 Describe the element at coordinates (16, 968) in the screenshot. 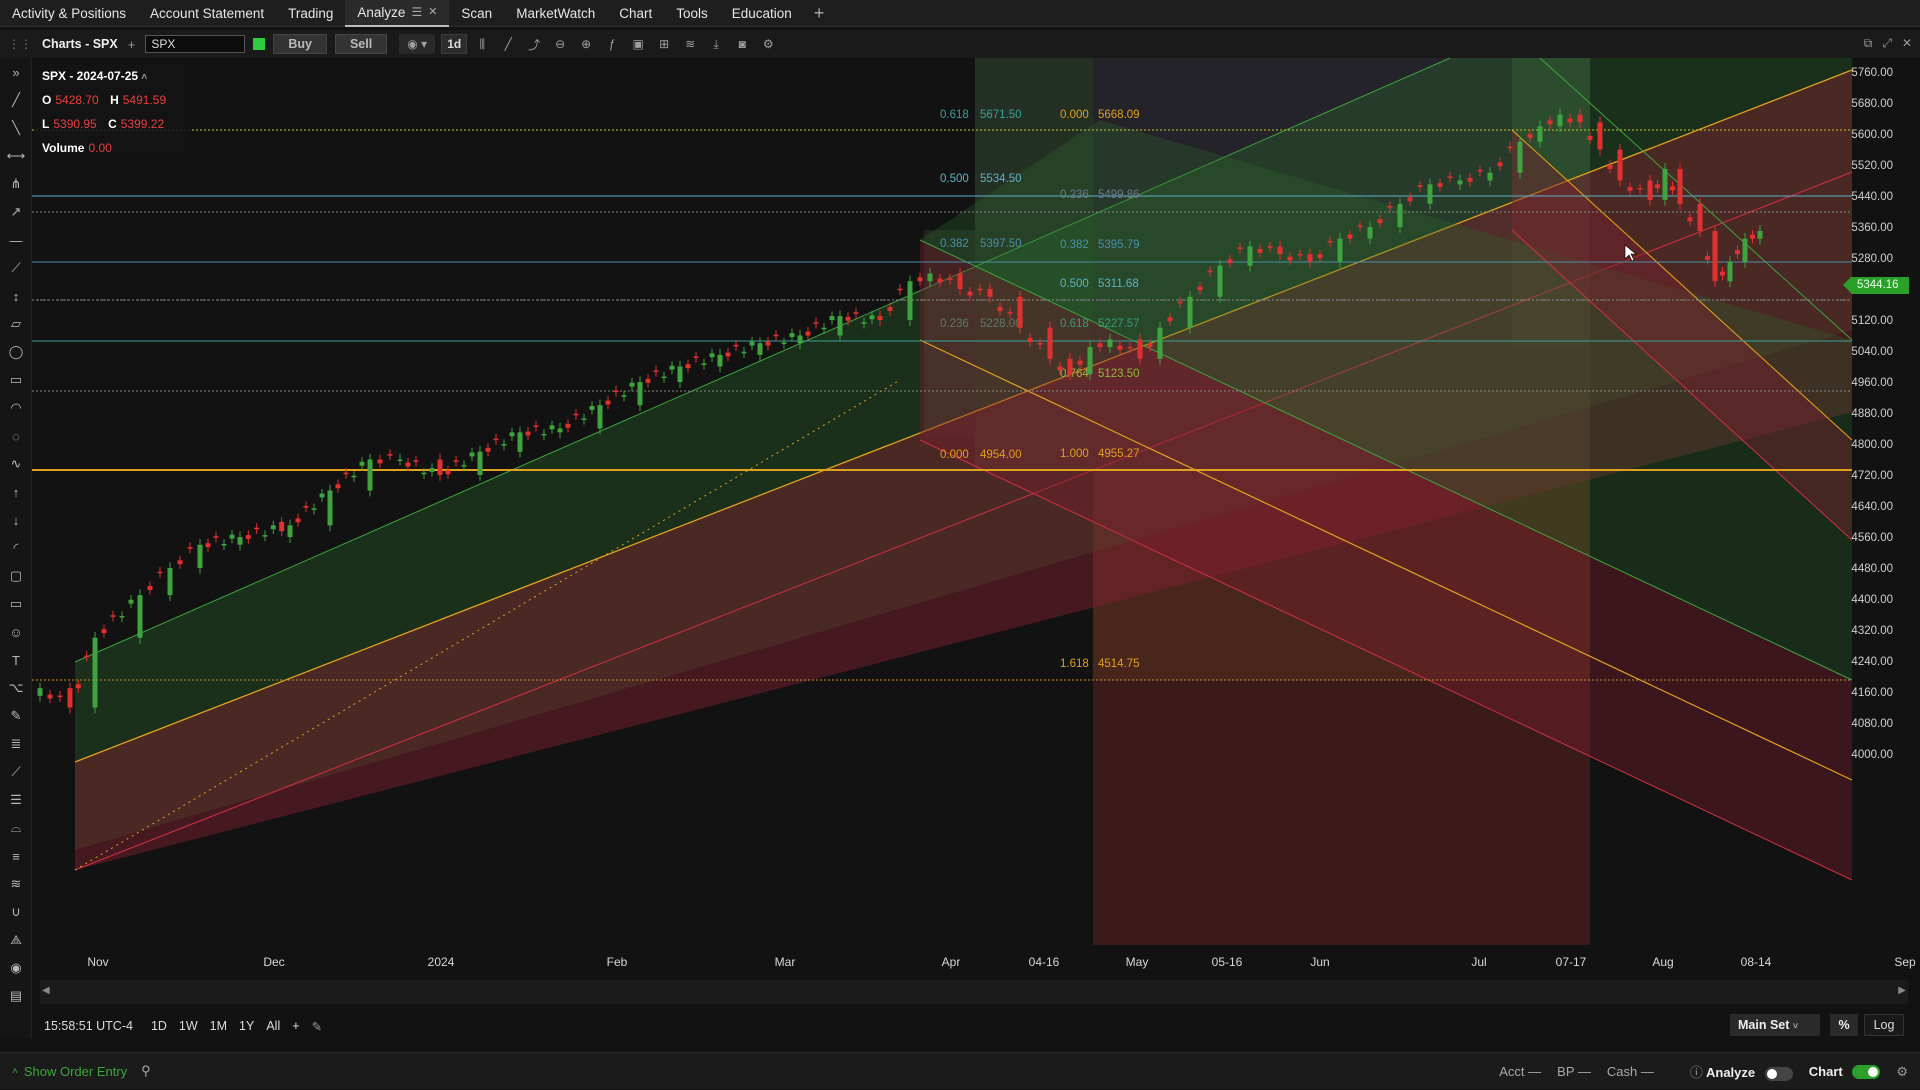

I see `eye-icon: ◉` at that location.